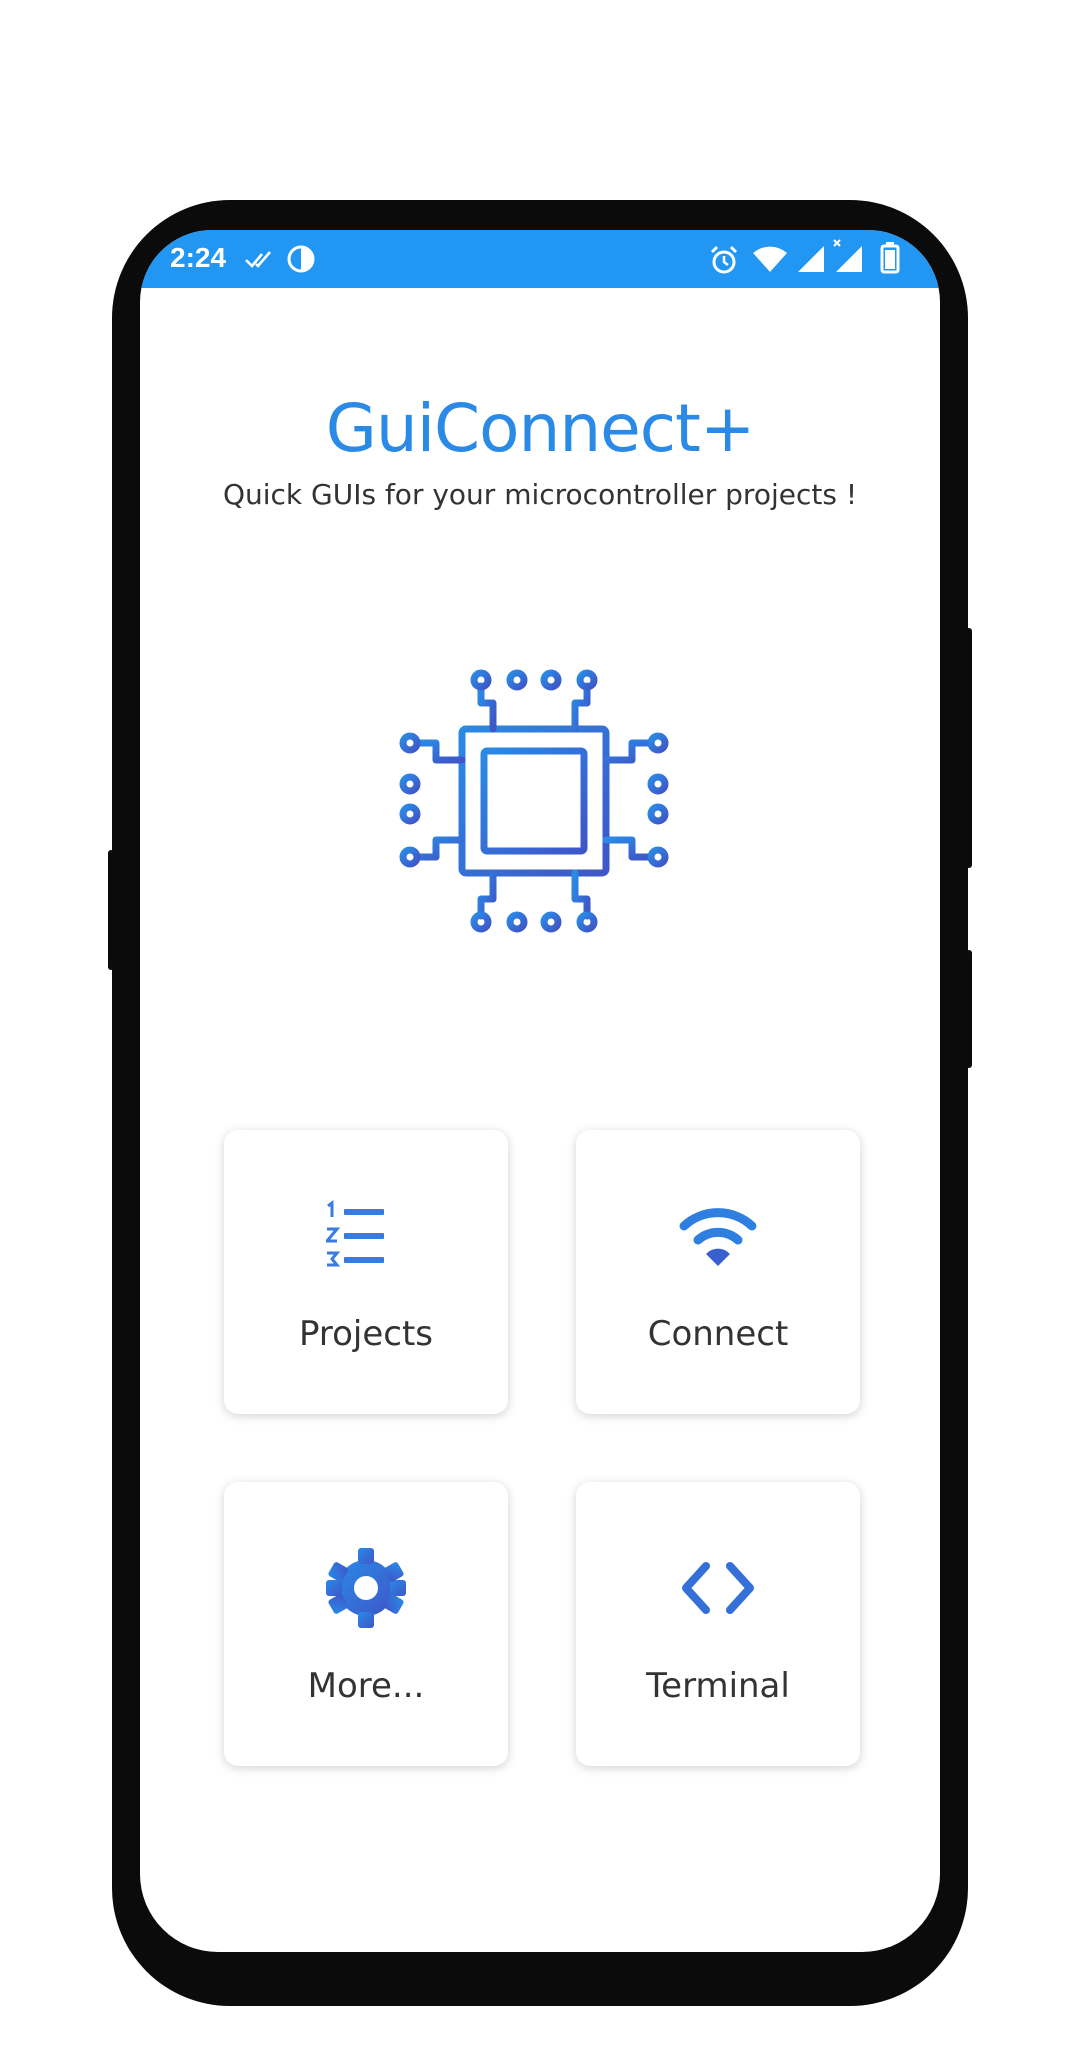 The width and height of the screenshot is (1080, 2054). What do you see at coordinates (540, 428) in the screenshot?
I see `app-title: GuiConnect+` at bounding box center [540, 428].